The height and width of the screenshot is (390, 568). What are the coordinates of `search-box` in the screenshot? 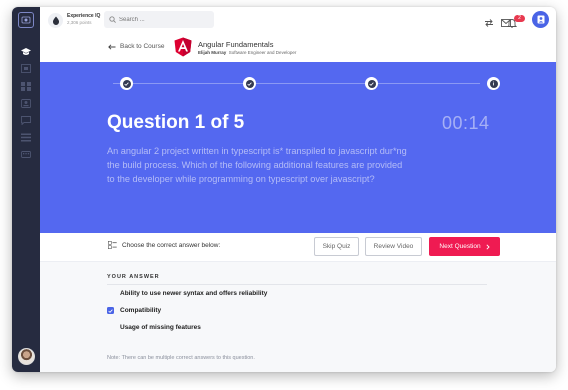 It's located at (159, 19).